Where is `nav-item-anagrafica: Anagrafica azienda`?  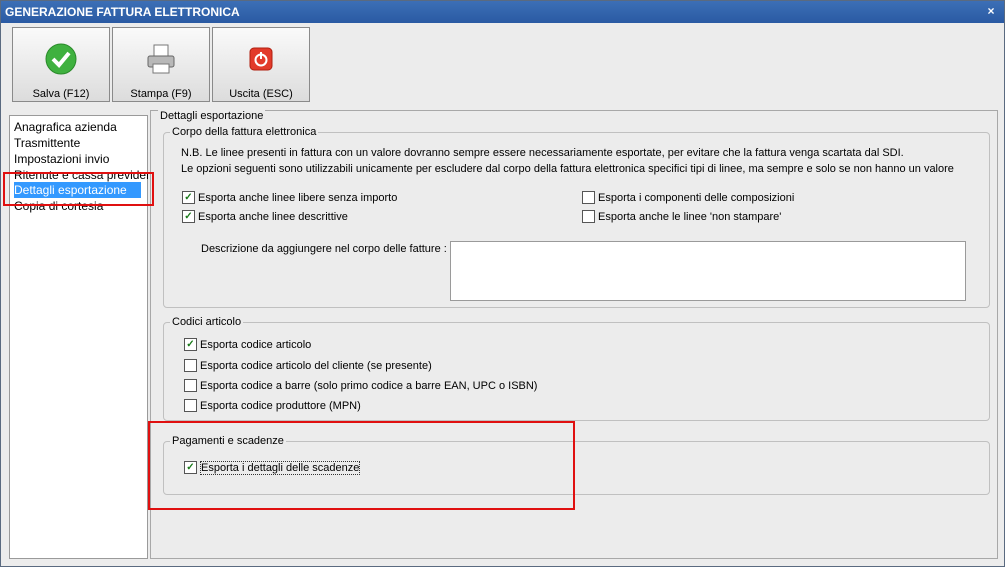
nav-item-anagrafica: Anagrafica azienda is located at coordinates (81, 127).